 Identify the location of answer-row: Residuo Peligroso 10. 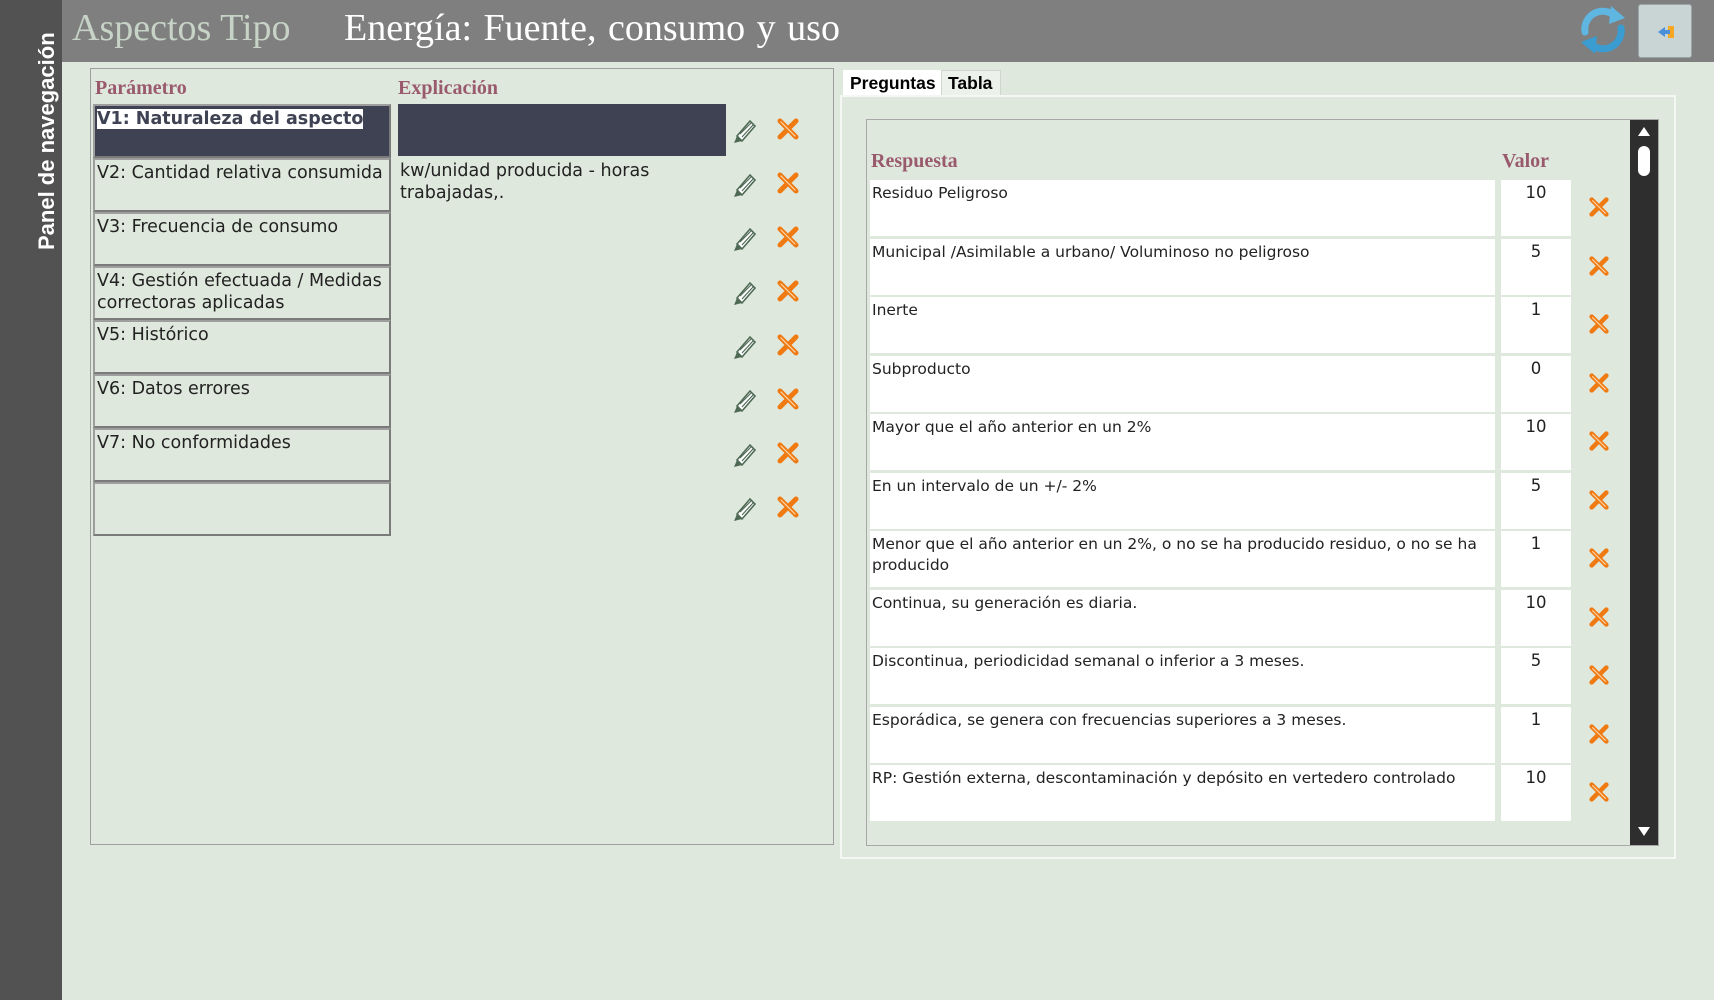
(1247, 209).